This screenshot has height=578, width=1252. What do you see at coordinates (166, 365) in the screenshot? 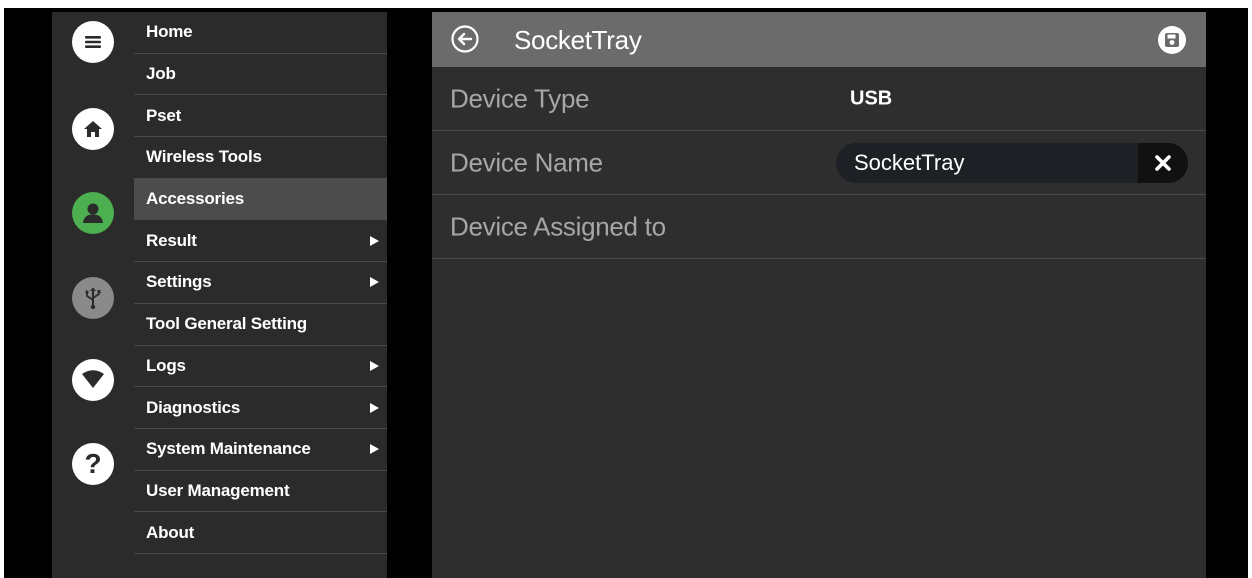
I see `menu-item-label: Logs` at bounding box center [166, 365].